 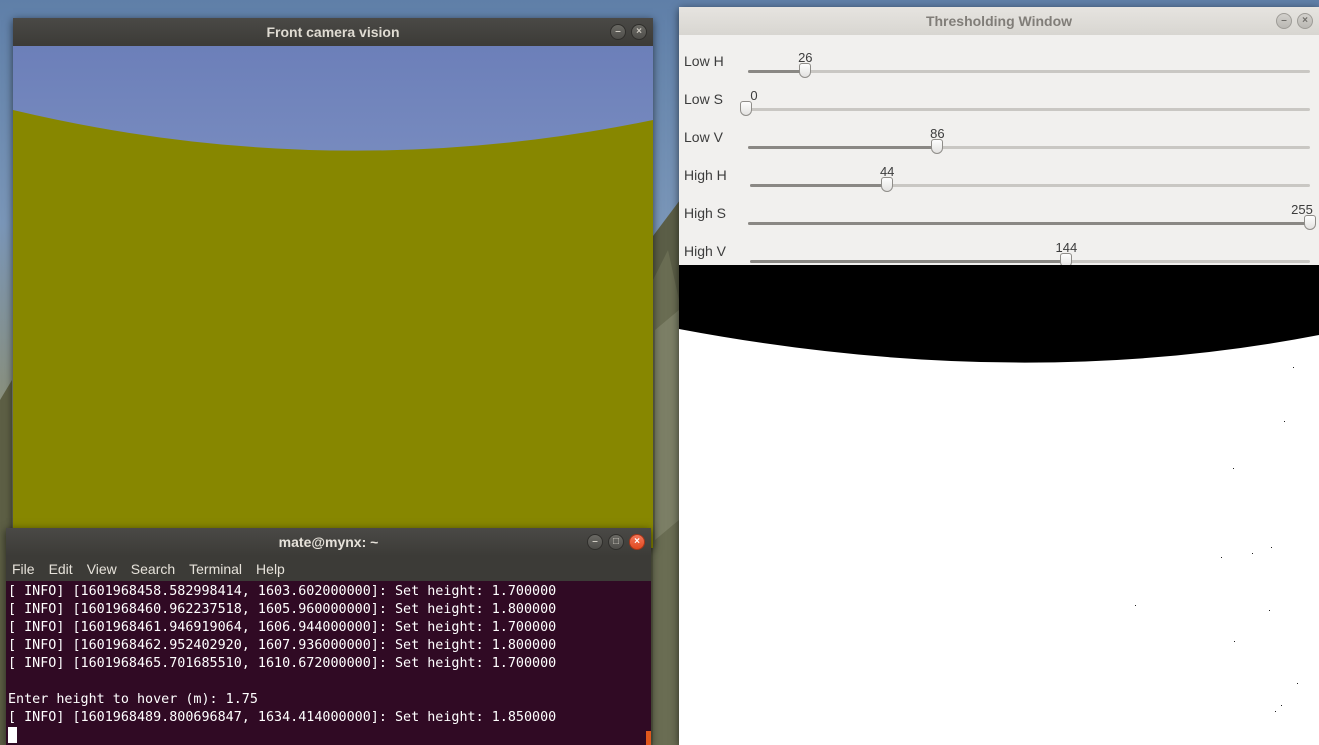 I want to click on terminal-line: Enter height to hover (m): 1.75, so click(x=133, y=699).